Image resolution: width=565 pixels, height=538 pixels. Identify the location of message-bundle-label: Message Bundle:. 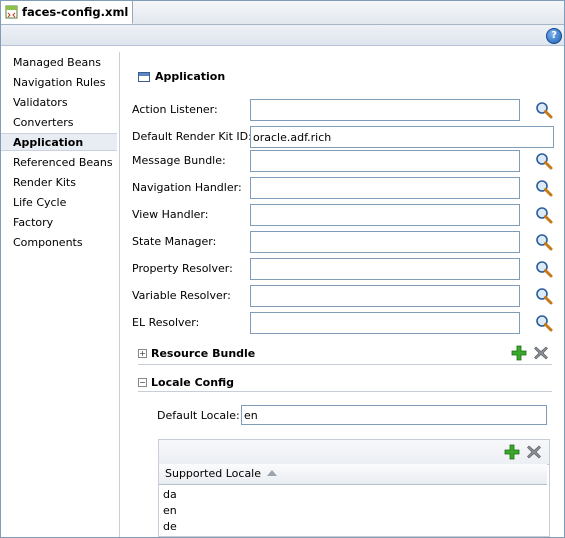
(179, 160).